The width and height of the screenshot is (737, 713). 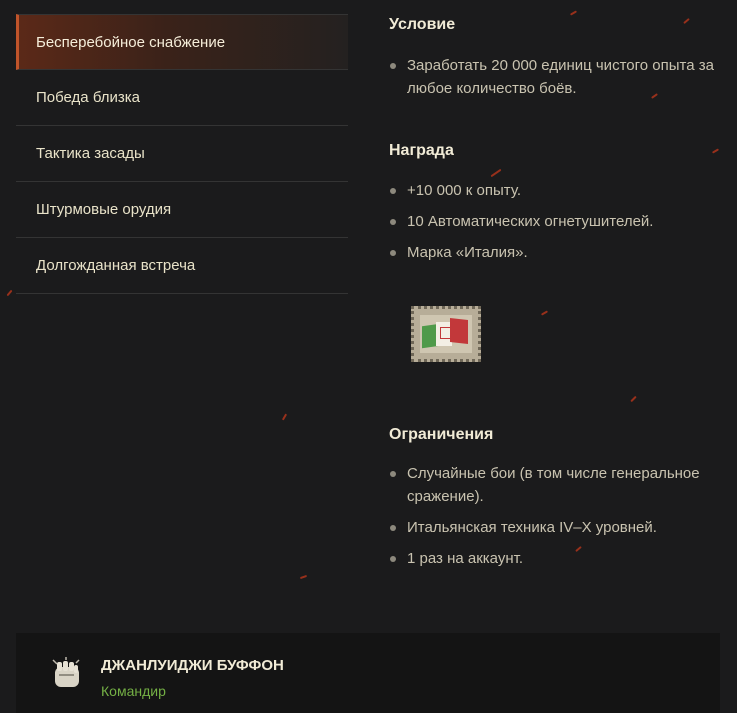 What do you see at coordinates (182, 42) in the screenshot?
I see `sidebar-item-uninterrupted-supply: Бесперебойное снабжение` at bounding box center [182, 42].